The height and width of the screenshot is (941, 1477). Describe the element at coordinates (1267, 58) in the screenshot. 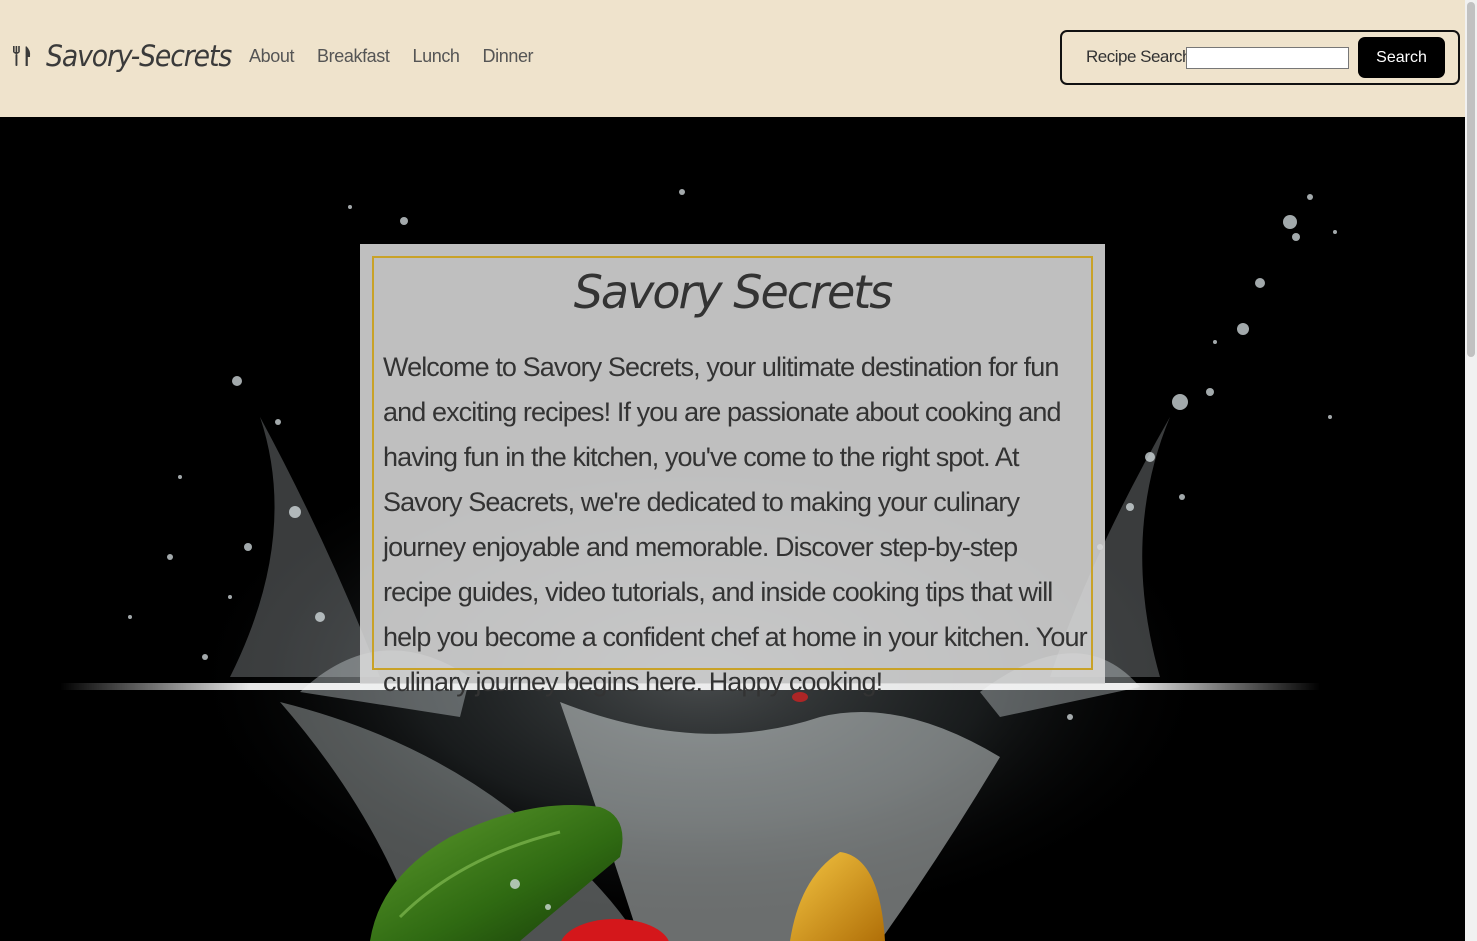

I see `search-input` at that location.